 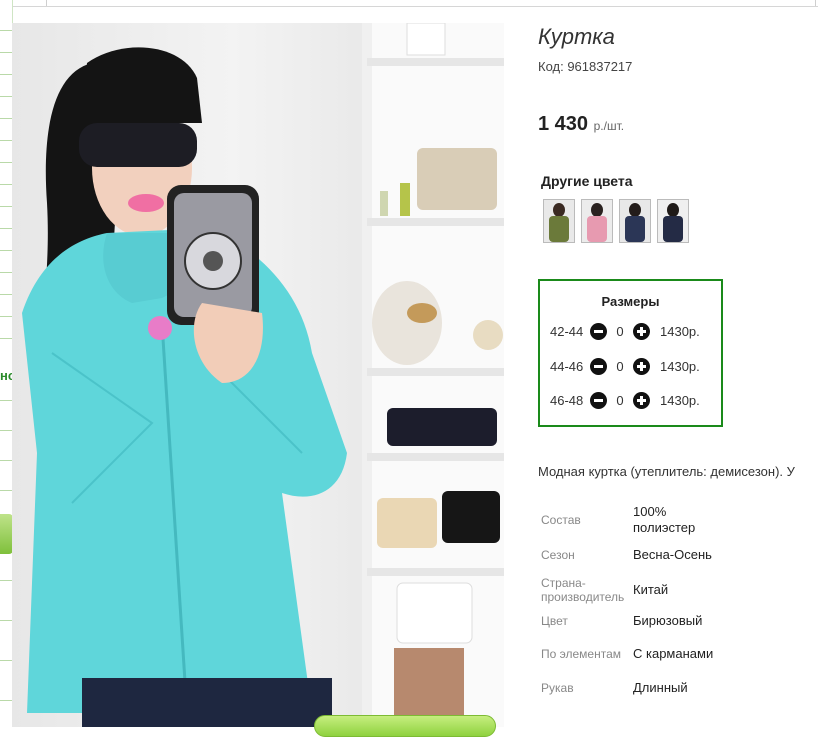 I want to click on size-row: 46-48 0 1430р., so click(x=625, y=400).